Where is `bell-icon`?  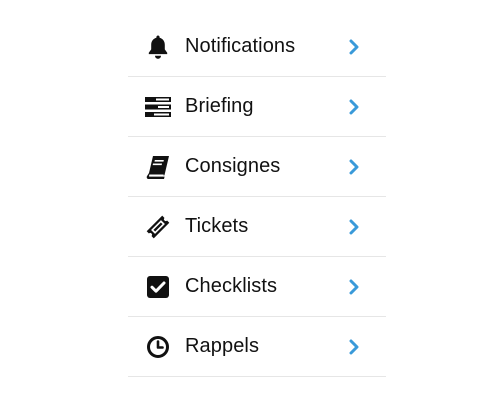
bell-icon is located at coordinates (158, 47).